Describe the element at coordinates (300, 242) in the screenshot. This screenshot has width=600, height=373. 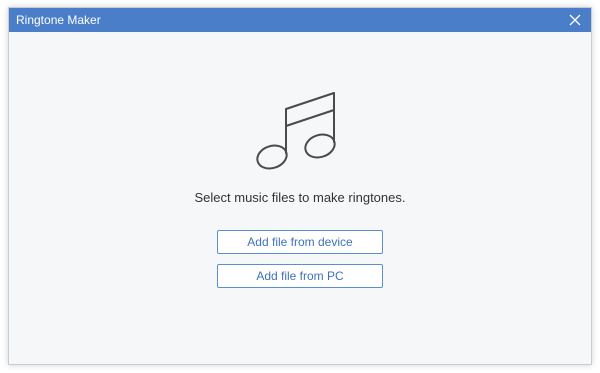
I see `add-file-from-device-button: Add file from device` at that location.